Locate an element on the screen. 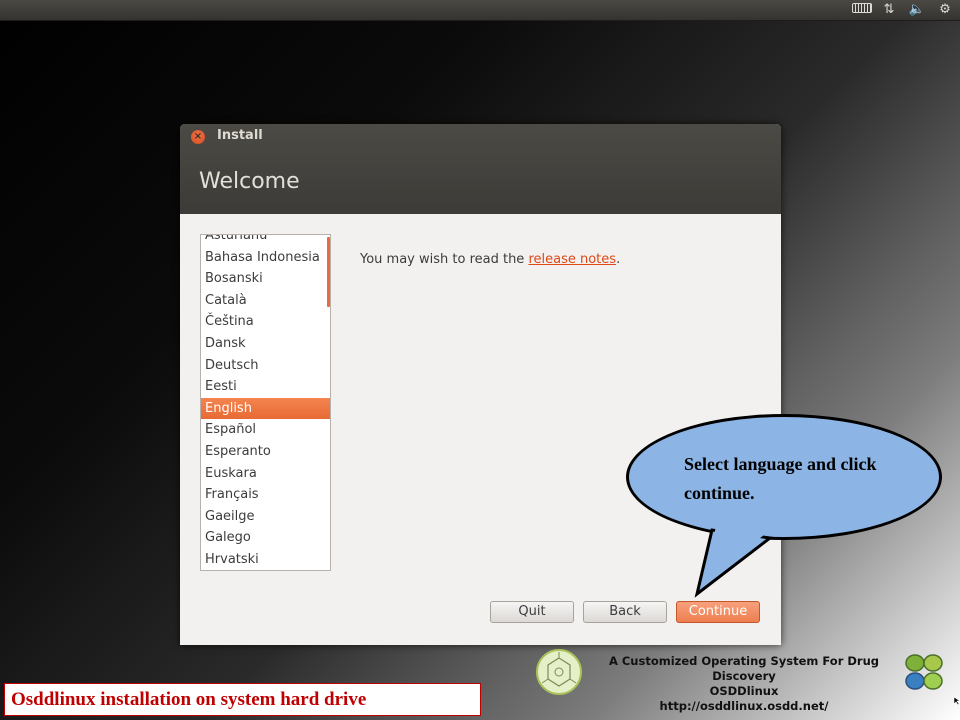 This screenshot has height=720, width=960. settings-icon: ⚙ is located at coordinates (945, 9).